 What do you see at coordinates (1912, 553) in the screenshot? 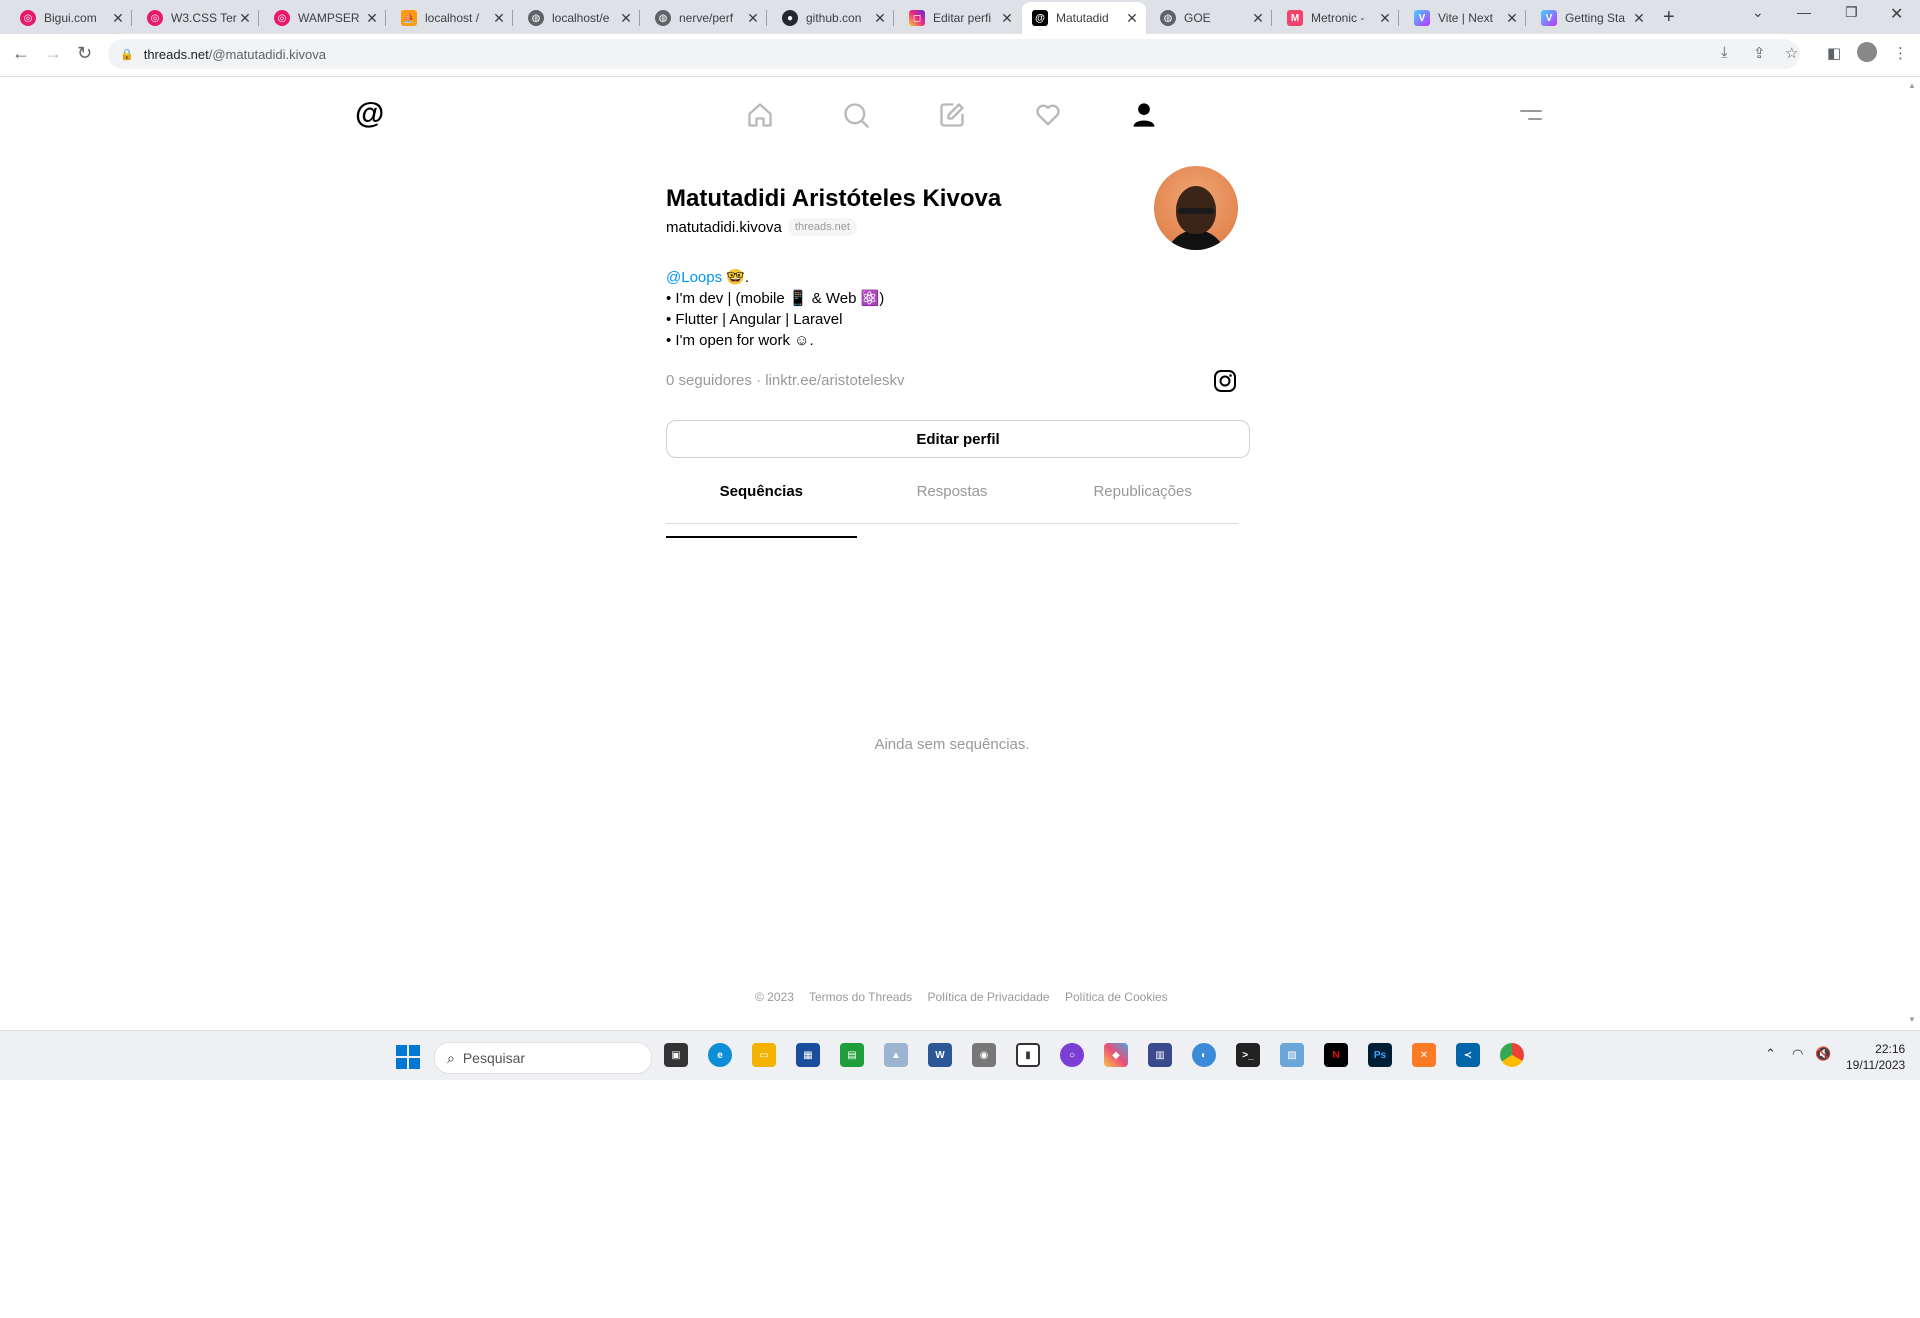
I see `page-scrollbar: ▲ ▼` at bounding box center [1912, 553].